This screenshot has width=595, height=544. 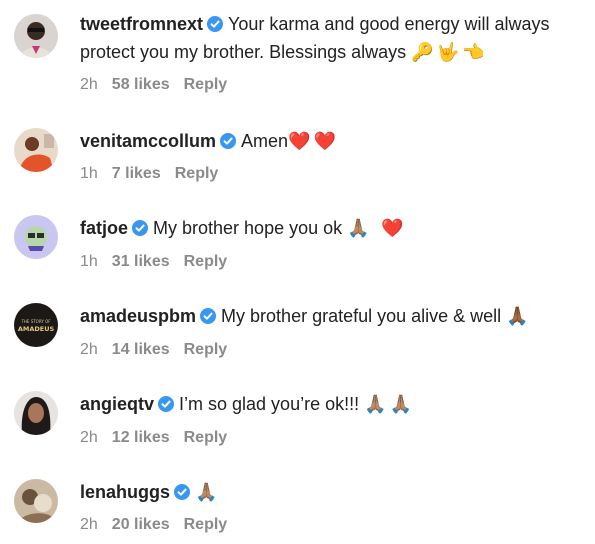 What do you see at coordinates (36, 329) in the screenshot?
I see `avatar-label: AMADEUS` at bounding box center [36, 329].